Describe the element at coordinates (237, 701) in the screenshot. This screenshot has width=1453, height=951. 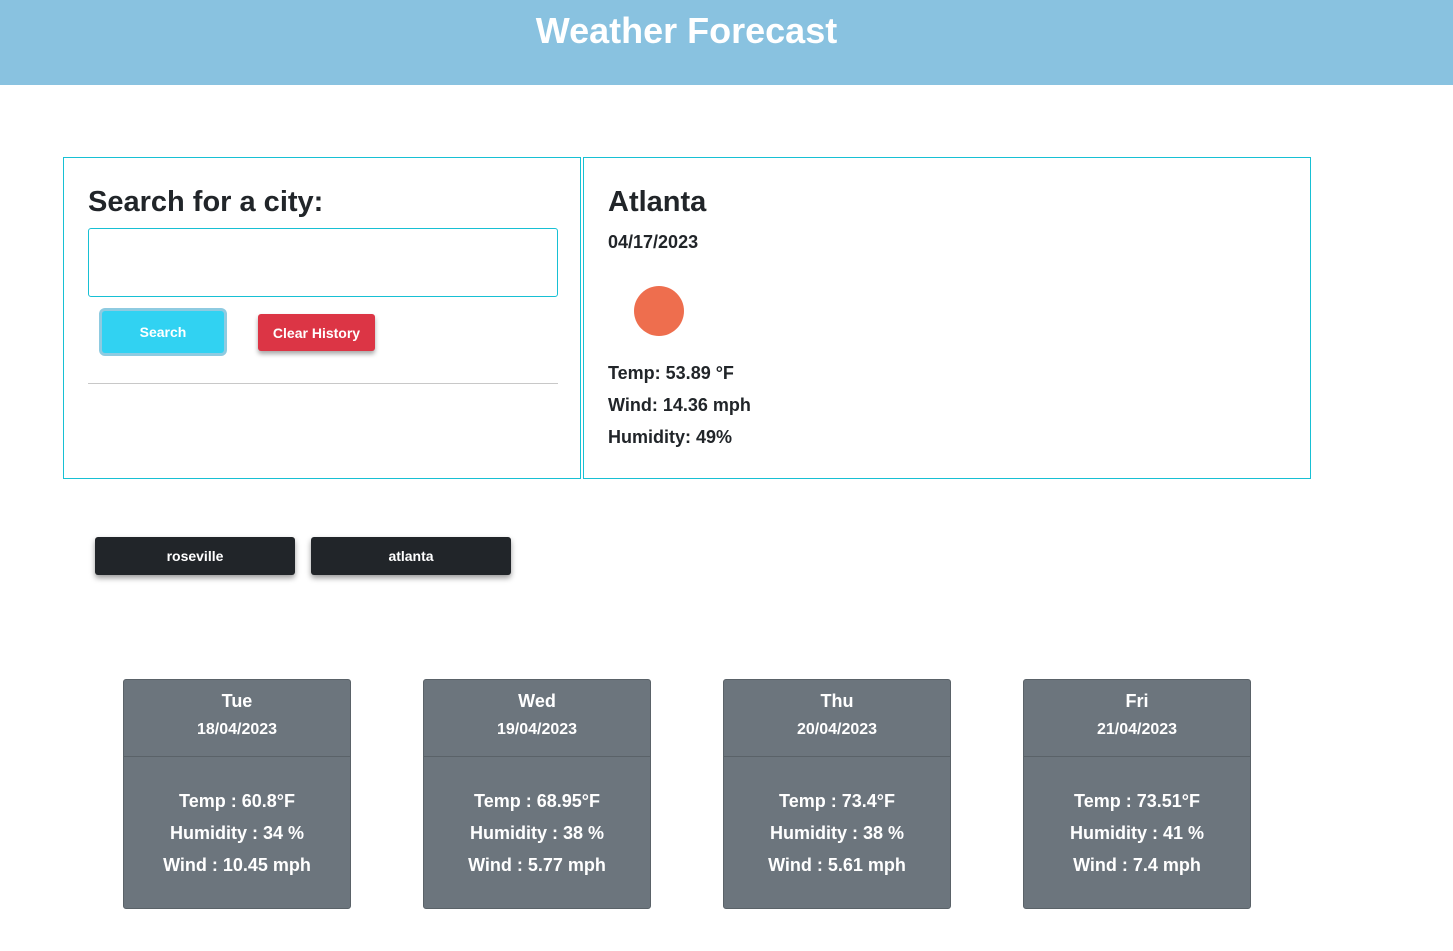
I see `forecast-day: Tue` at that location.